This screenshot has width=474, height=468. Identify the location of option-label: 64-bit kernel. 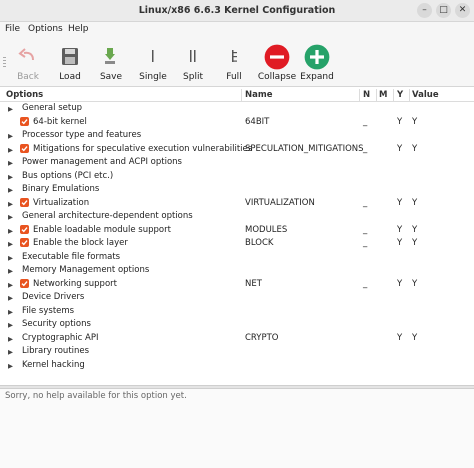
(60, 121).